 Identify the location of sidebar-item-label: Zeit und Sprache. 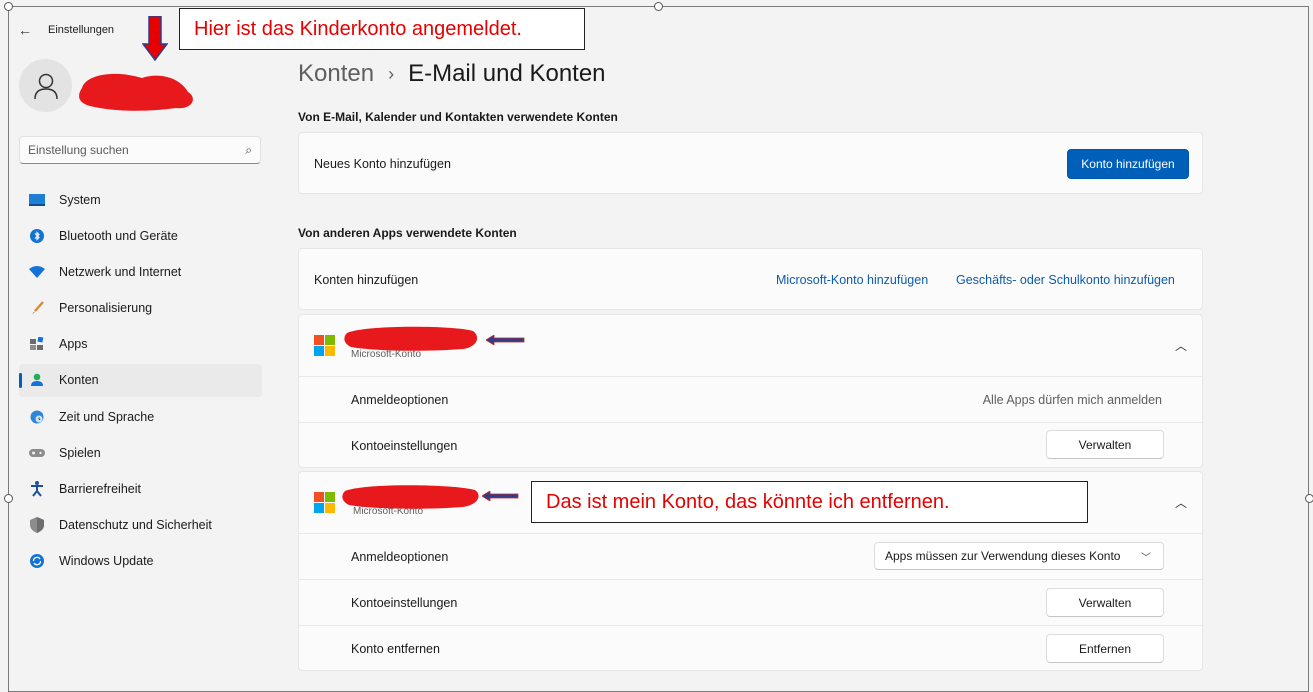
(107, 416).